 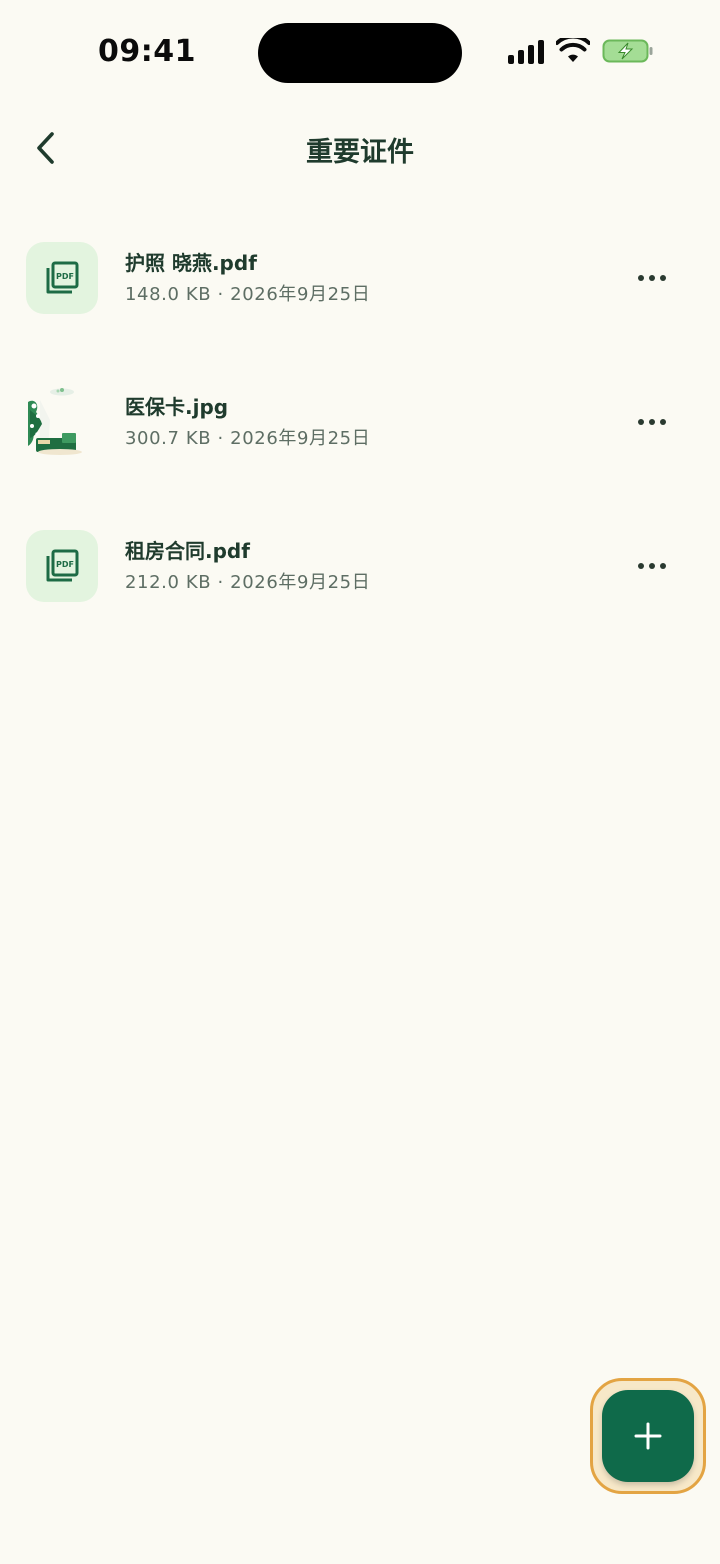 I want to click on file-info: 租房合同.pdf 212.0 KB · 2026年9月25日, so click(x=247, y=566).